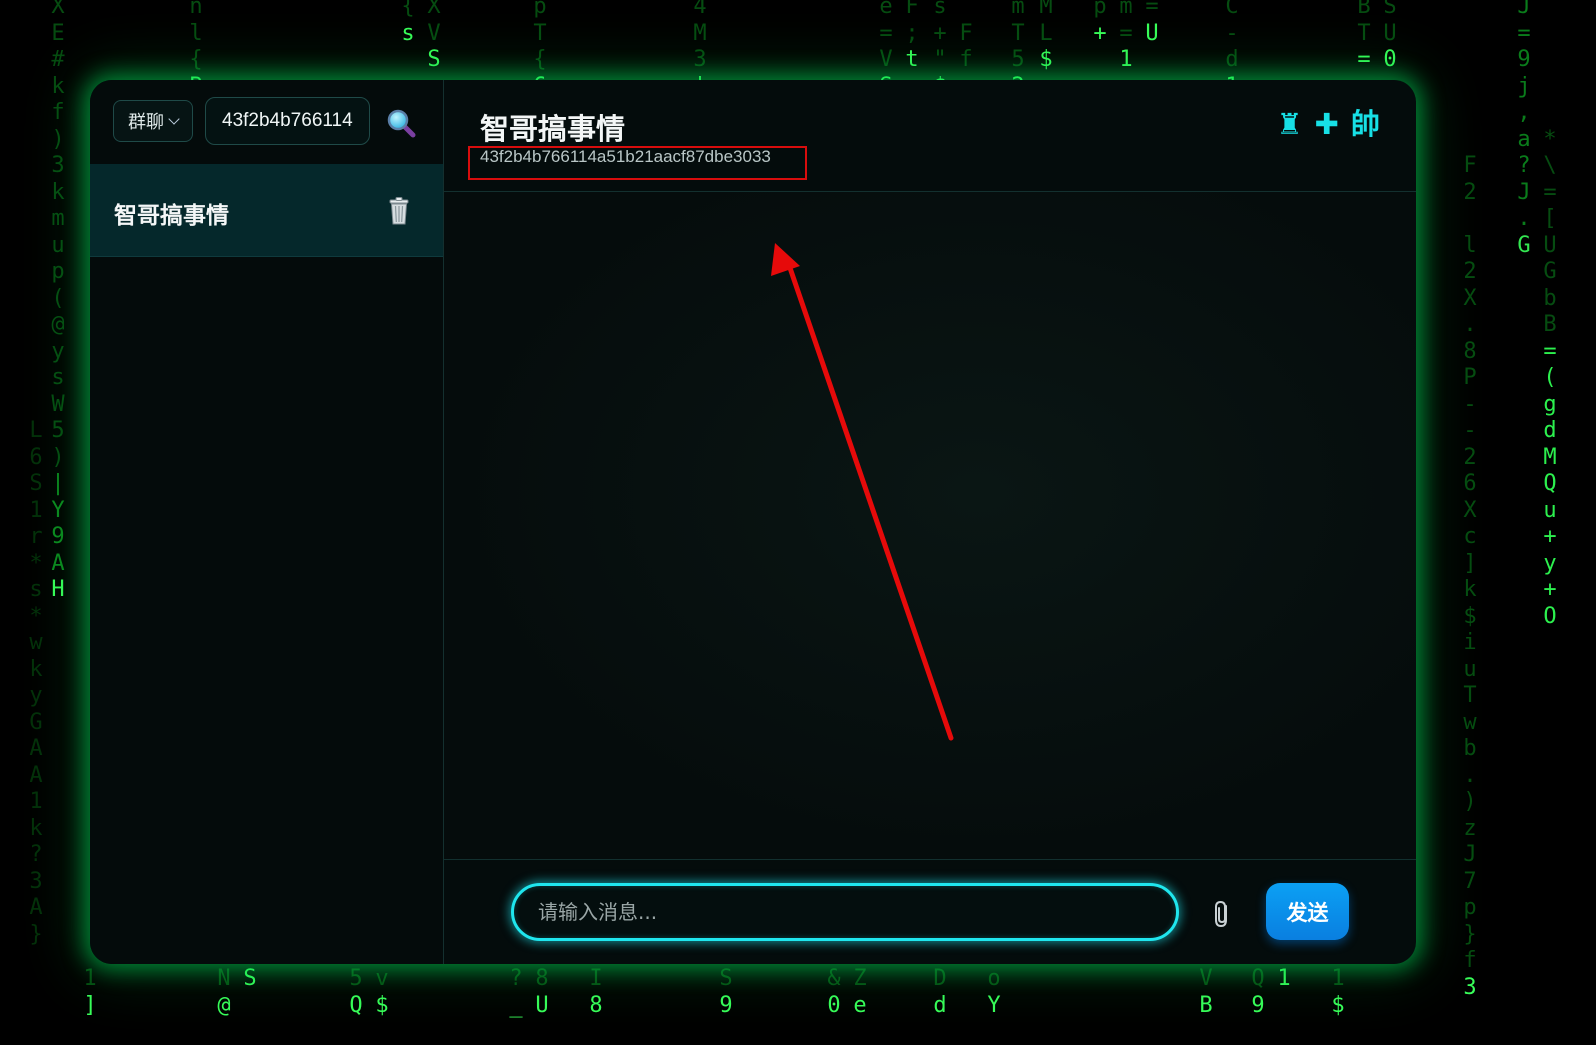 This screenshot has height=1045, width=1596. I want to click on composer: 发送, so click(930, 911).